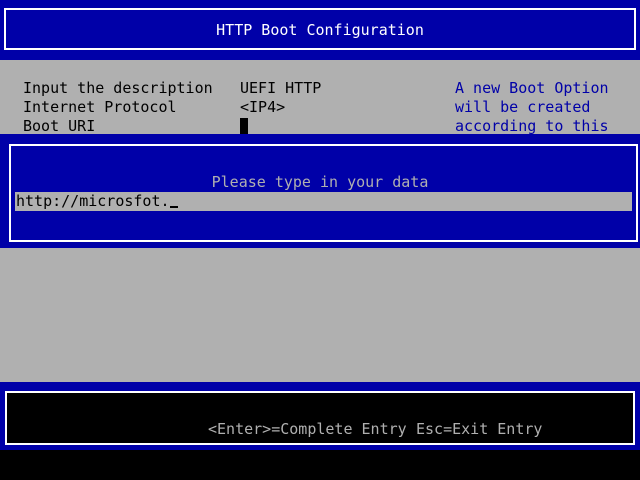 The height and width of the screenshot is (480, 640). Describe the element at coordinates (532, 88) in the screenshot. I see `help-text-line: A new Boot Option` at that location.